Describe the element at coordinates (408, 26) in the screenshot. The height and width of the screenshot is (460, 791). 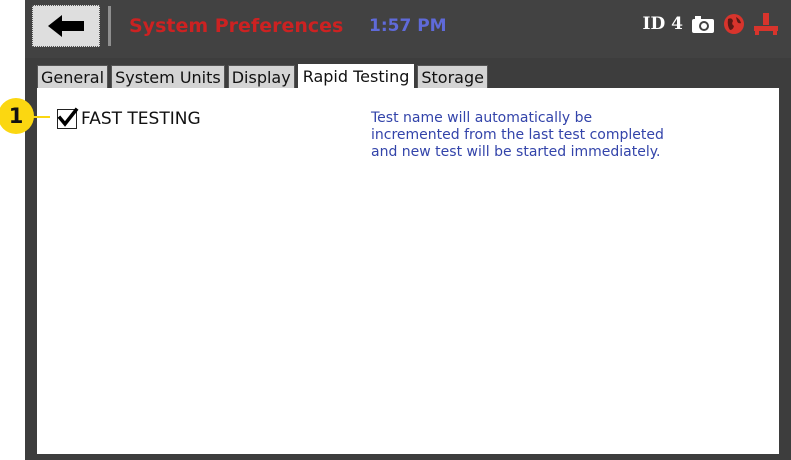
I see `clock: 1:57 PM` at that location.